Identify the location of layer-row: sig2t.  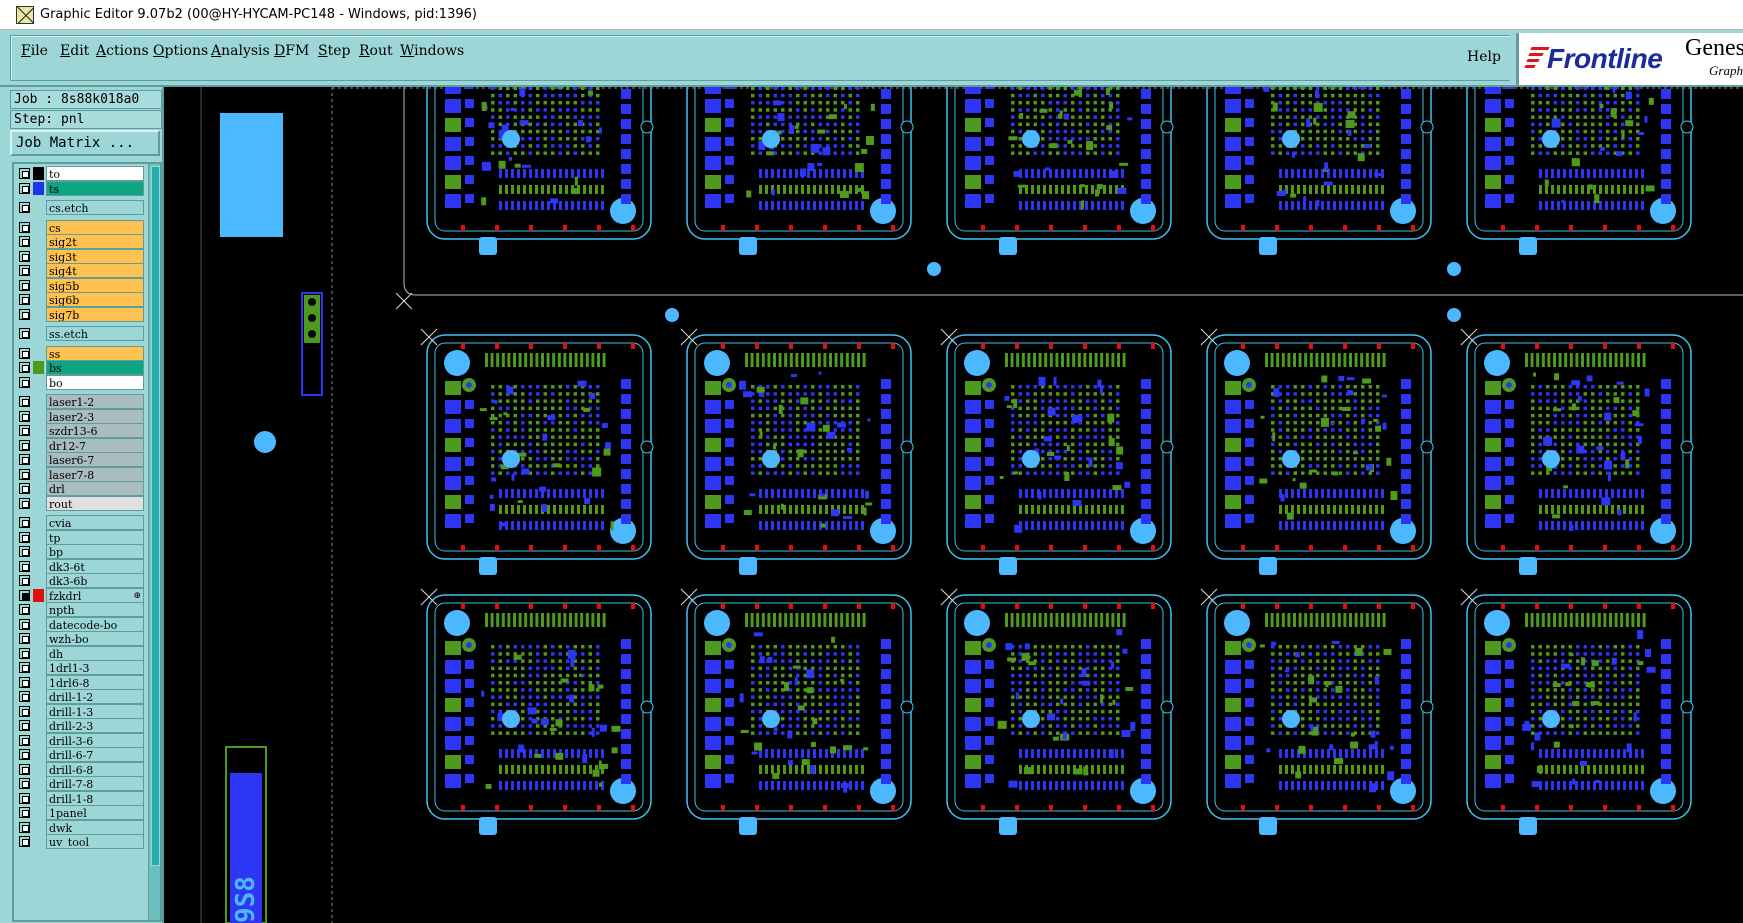
(80, 241).